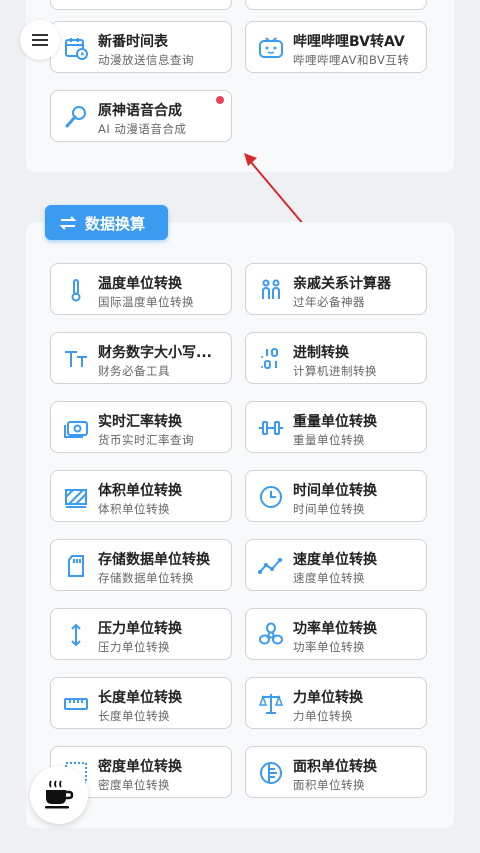 The width and height of the screenshot is (480, 853). Describe the element at coordinates (76, 117) in the screenshot. I see `microphone-icon` at that location.